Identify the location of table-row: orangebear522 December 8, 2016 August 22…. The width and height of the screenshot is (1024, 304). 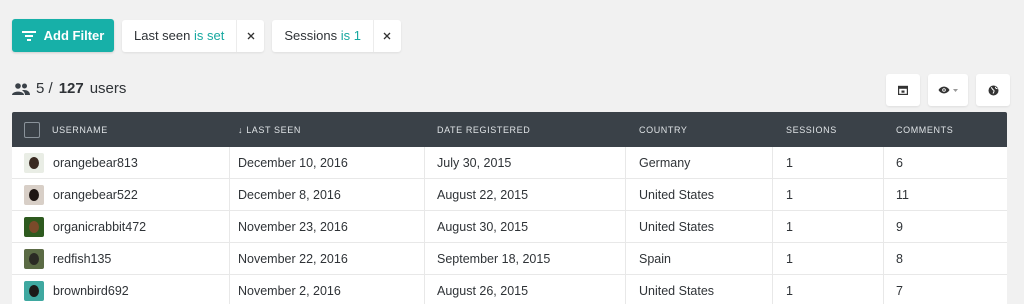
(509, 195).